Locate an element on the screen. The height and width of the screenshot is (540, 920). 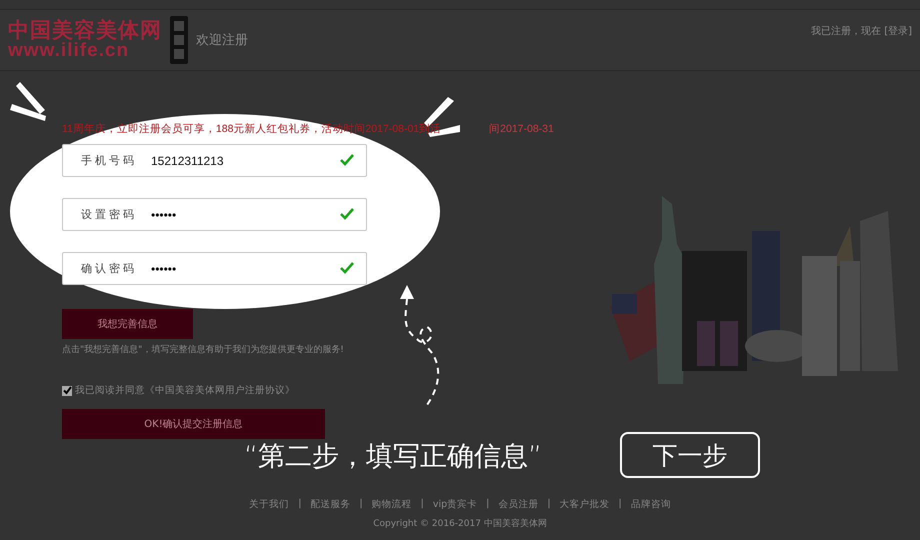
logo-title: 中国美容美体网 is located at coordinates (85, 30).